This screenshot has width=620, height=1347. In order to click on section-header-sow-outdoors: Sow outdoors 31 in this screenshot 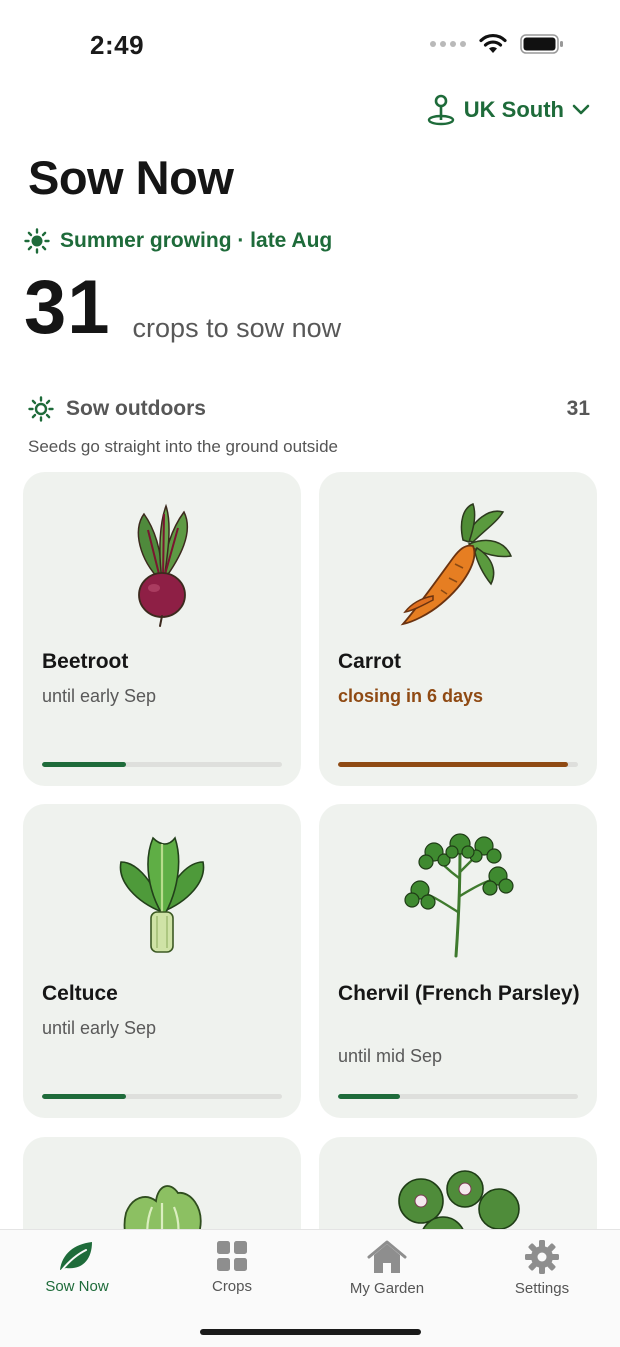, I will do `click(309, 409)`.